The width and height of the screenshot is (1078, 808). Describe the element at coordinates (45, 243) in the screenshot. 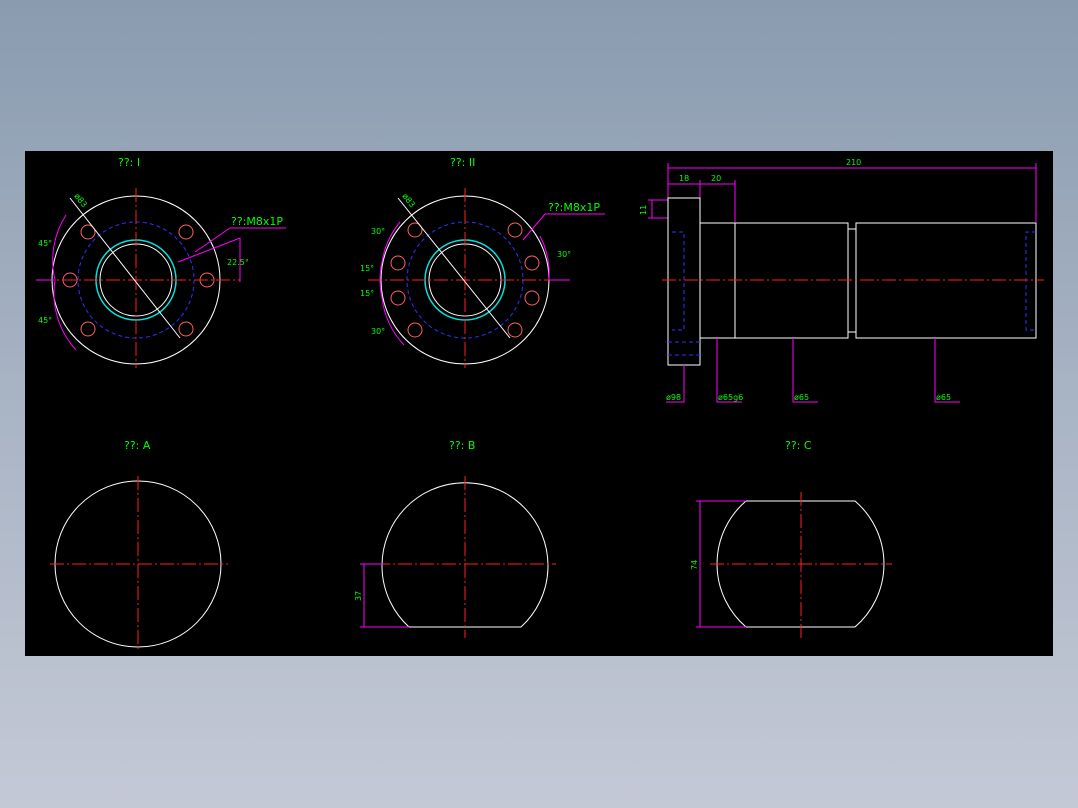

I see `angle-label-top: 45°` at that location.